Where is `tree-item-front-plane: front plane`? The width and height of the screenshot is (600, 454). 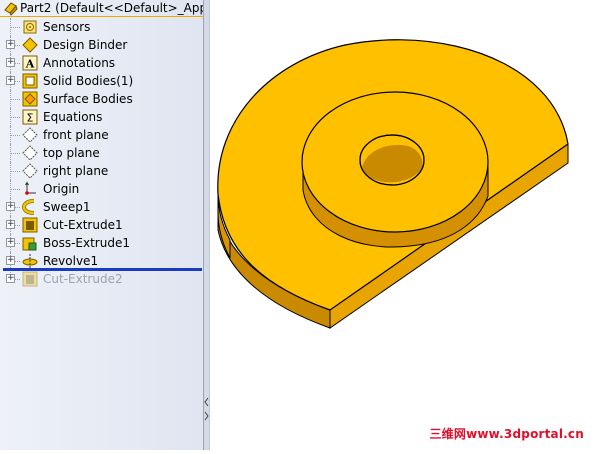 tree-item-front-plane: front plane is located at coordinates (101, 135).